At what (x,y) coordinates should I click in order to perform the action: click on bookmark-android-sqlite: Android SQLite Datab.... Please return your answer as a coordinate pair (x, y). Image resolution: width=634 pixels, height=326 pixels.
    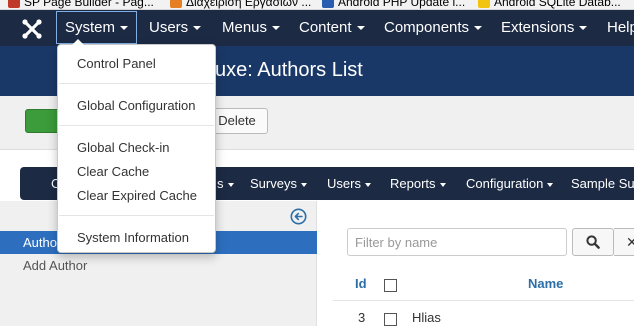
    Looking at the image, I should click on (549, 4).